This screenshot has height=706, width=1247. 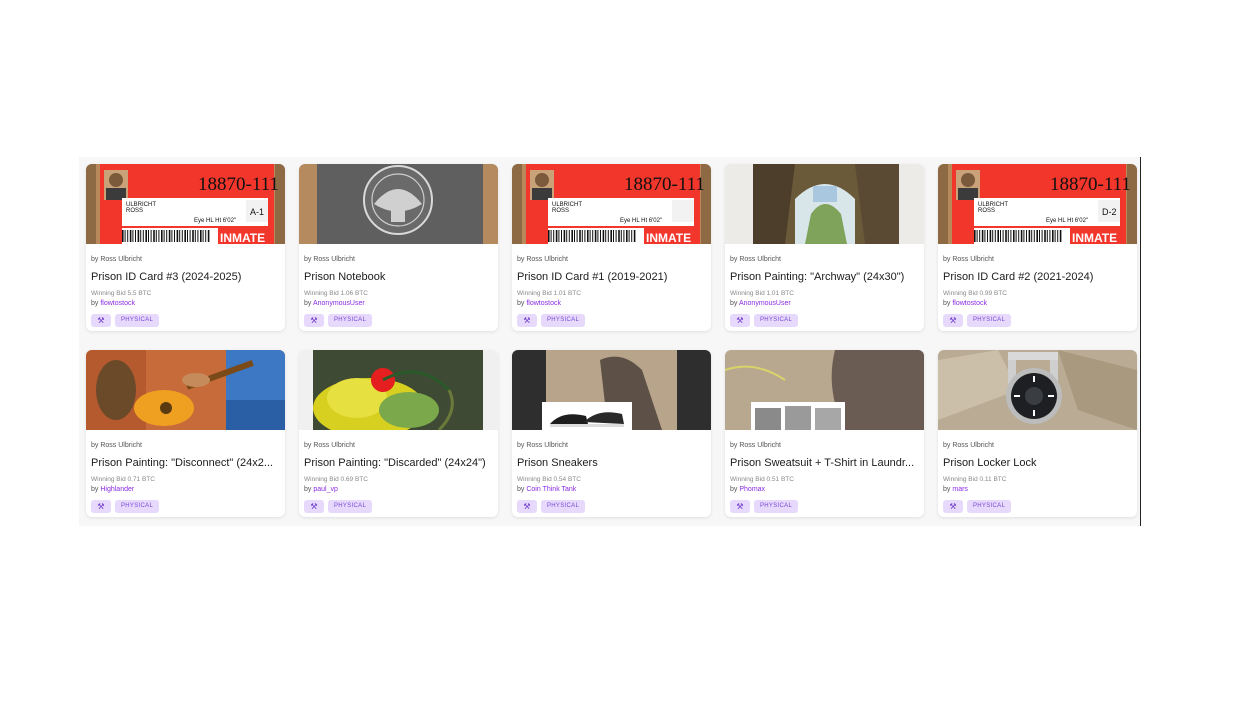 I want to click on winning-bidder: by Highlander, so click(x=185, y=489).